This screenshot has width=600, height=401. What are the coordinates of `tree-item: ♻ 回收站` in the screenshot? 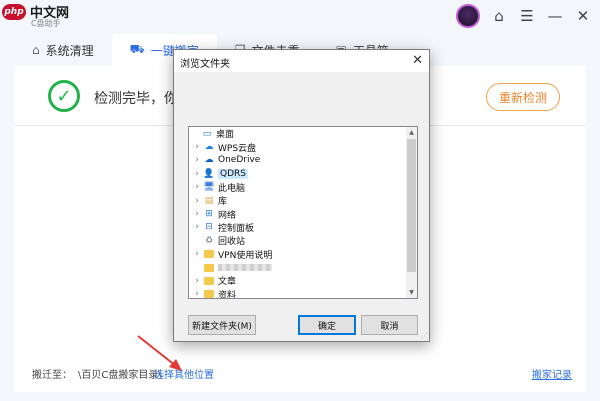 It's located at (298, 241).